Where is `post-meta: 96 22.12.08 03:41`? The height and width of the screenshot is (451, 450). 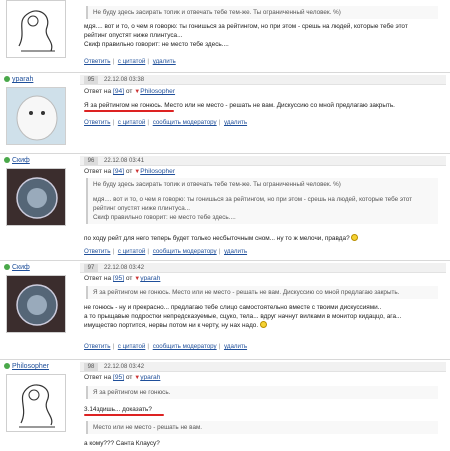
post-meta: 96 22.12.08 03:41 is located at coordinates (263, 161).